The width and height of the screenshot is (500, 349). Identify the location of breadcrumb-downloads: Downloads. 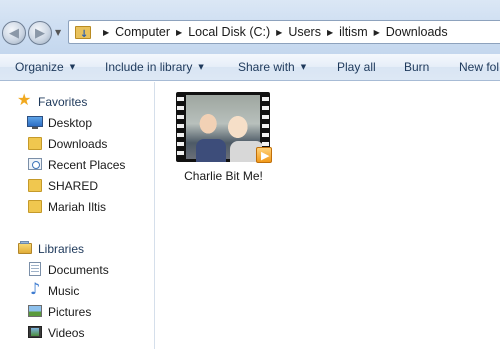
(417, 32).